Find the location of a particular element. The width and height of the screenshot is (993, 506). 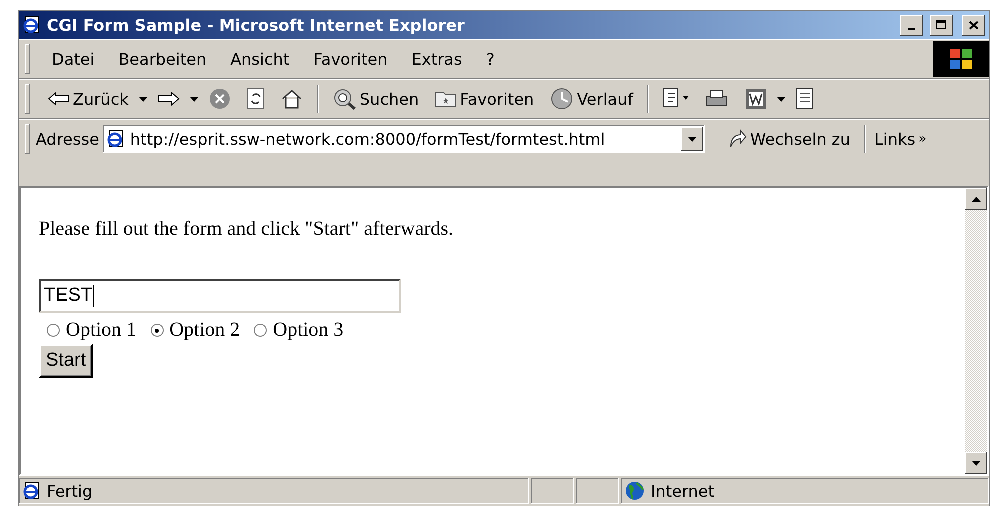

minimize-button is located at coordinates (911, 25).